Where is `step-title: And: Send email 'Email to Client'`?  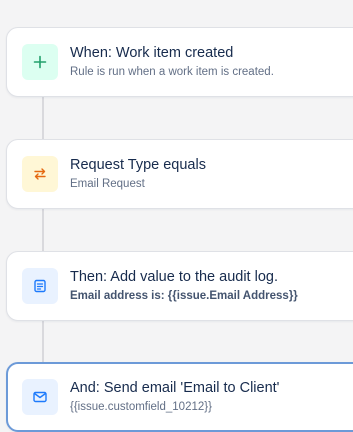
step-title: And: Send email 'Email to Client' is located at coordinates (175, 388).